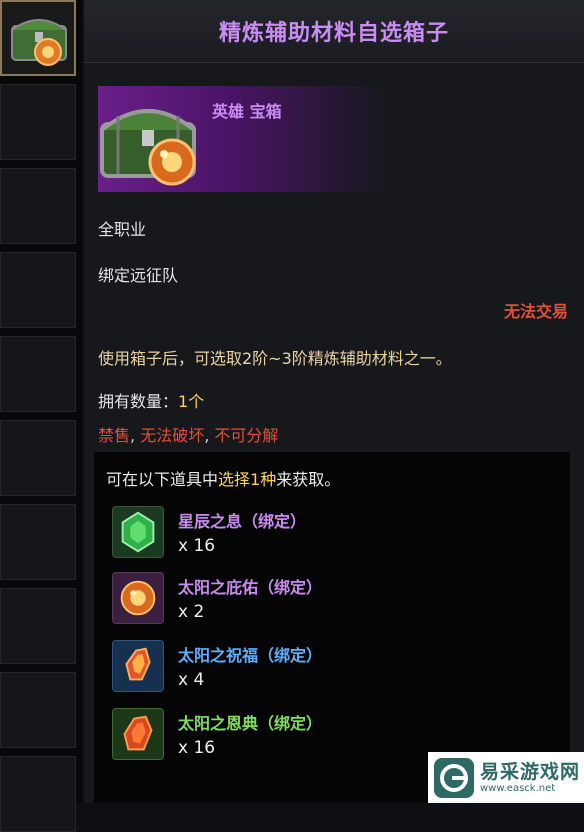 The width and height of the screenshot is (584, 832). What do you see at coordinates (518, 788) in the screenshot?
I see `watermark-url: www.easck.net` at bounding box center [518, 788].